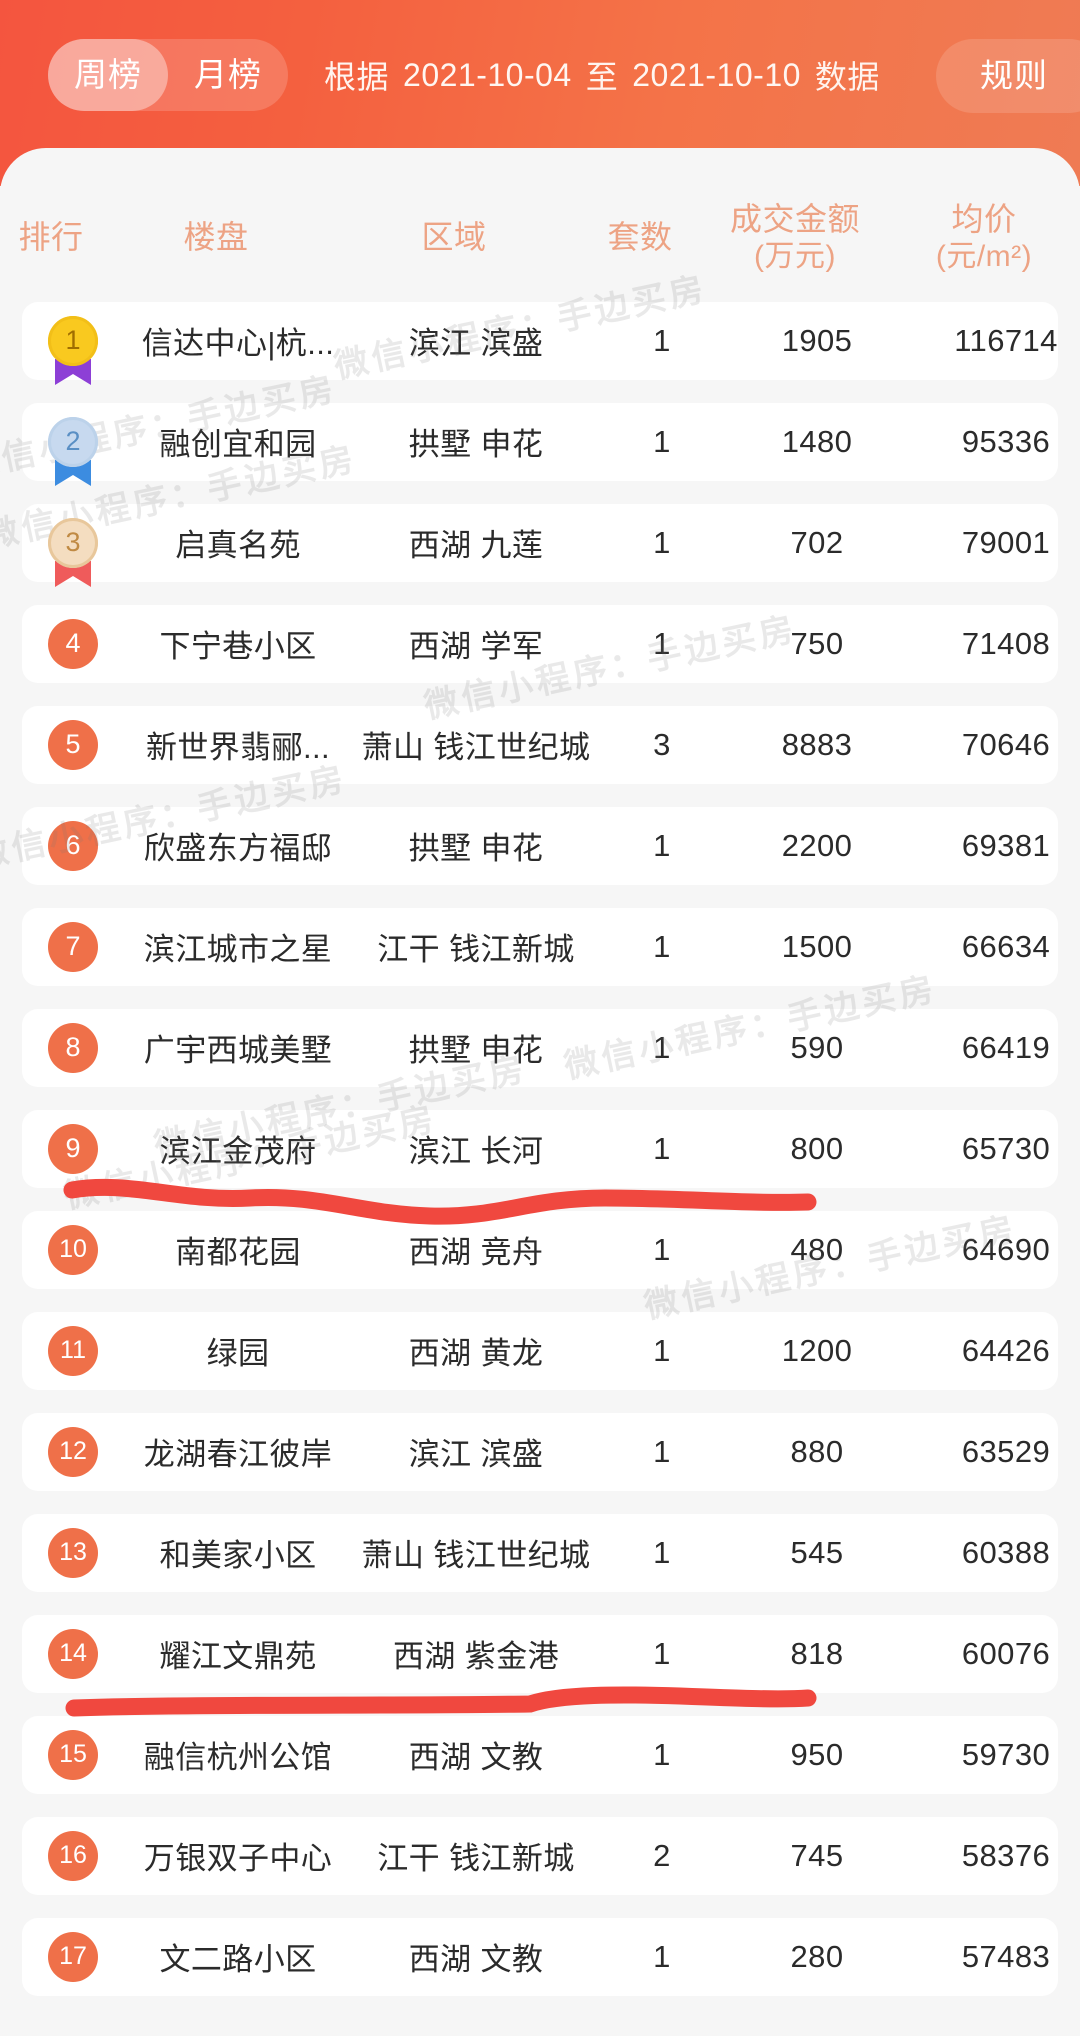 The width and height of the screenshot is (1080, 2036). I want to click on medal-gold-icon: 1, so click(73, 349).